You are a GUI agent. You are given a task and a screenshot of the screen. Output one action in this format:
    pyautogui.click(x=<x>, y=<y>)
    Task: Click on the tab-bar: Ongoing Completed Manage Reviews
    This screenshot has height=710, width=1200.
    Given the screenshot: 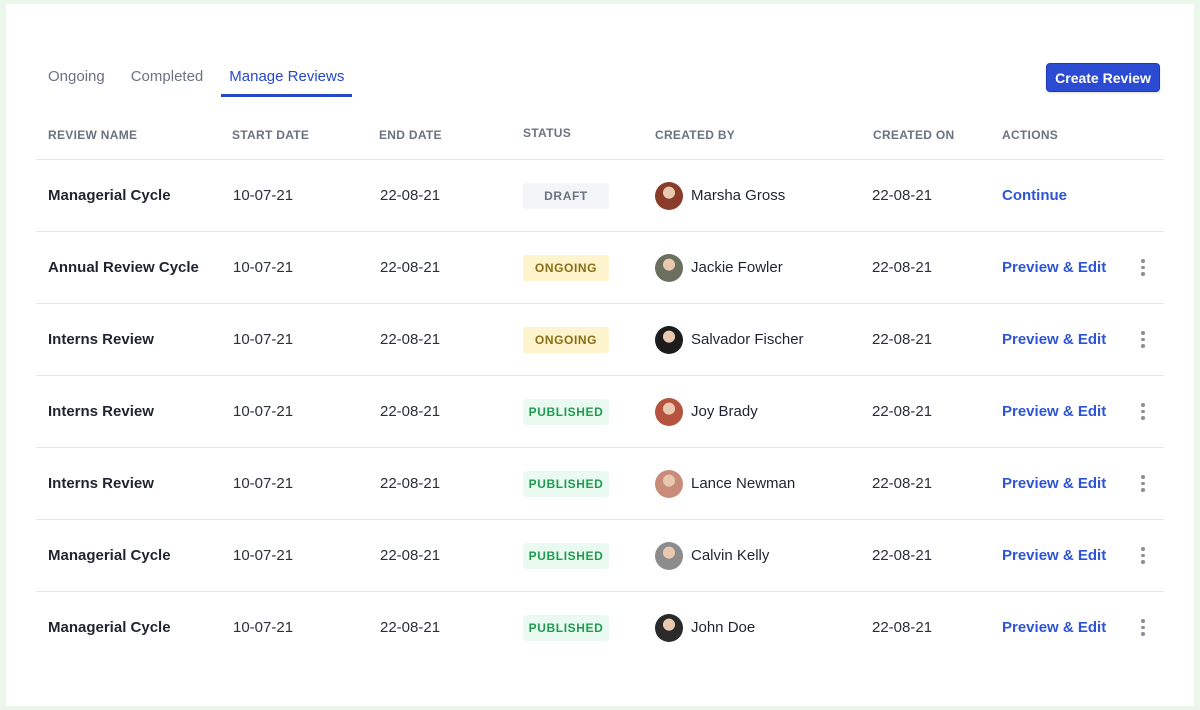 What is the action you would take?
    pyautogui.click(x=213, y=82)
    